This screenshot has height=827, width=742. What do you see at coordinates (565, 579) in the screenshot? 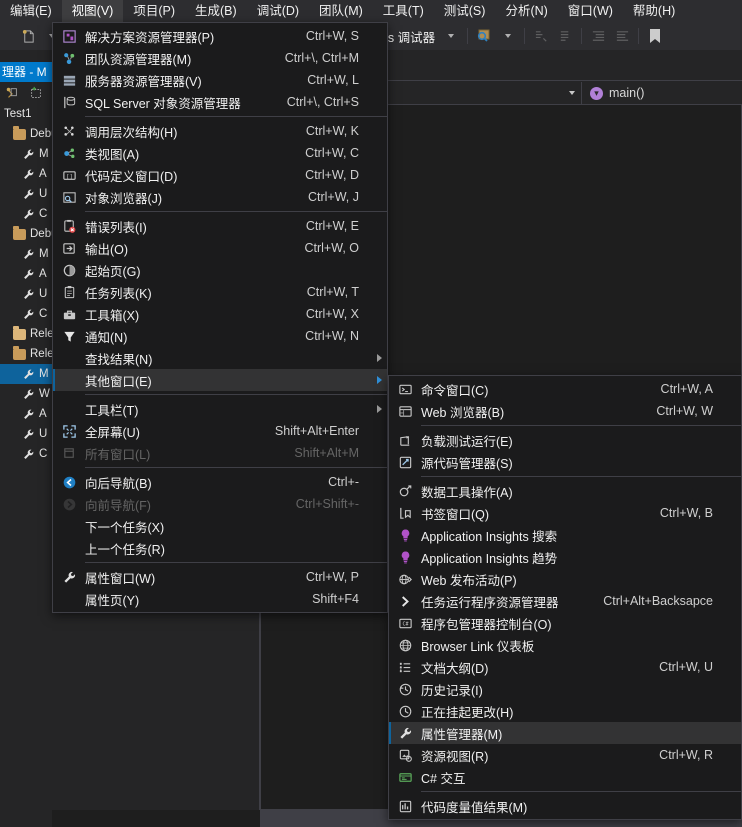
I see `other-windows-item-10: Web 发布活动(P)` at bounding box center [565, 579].